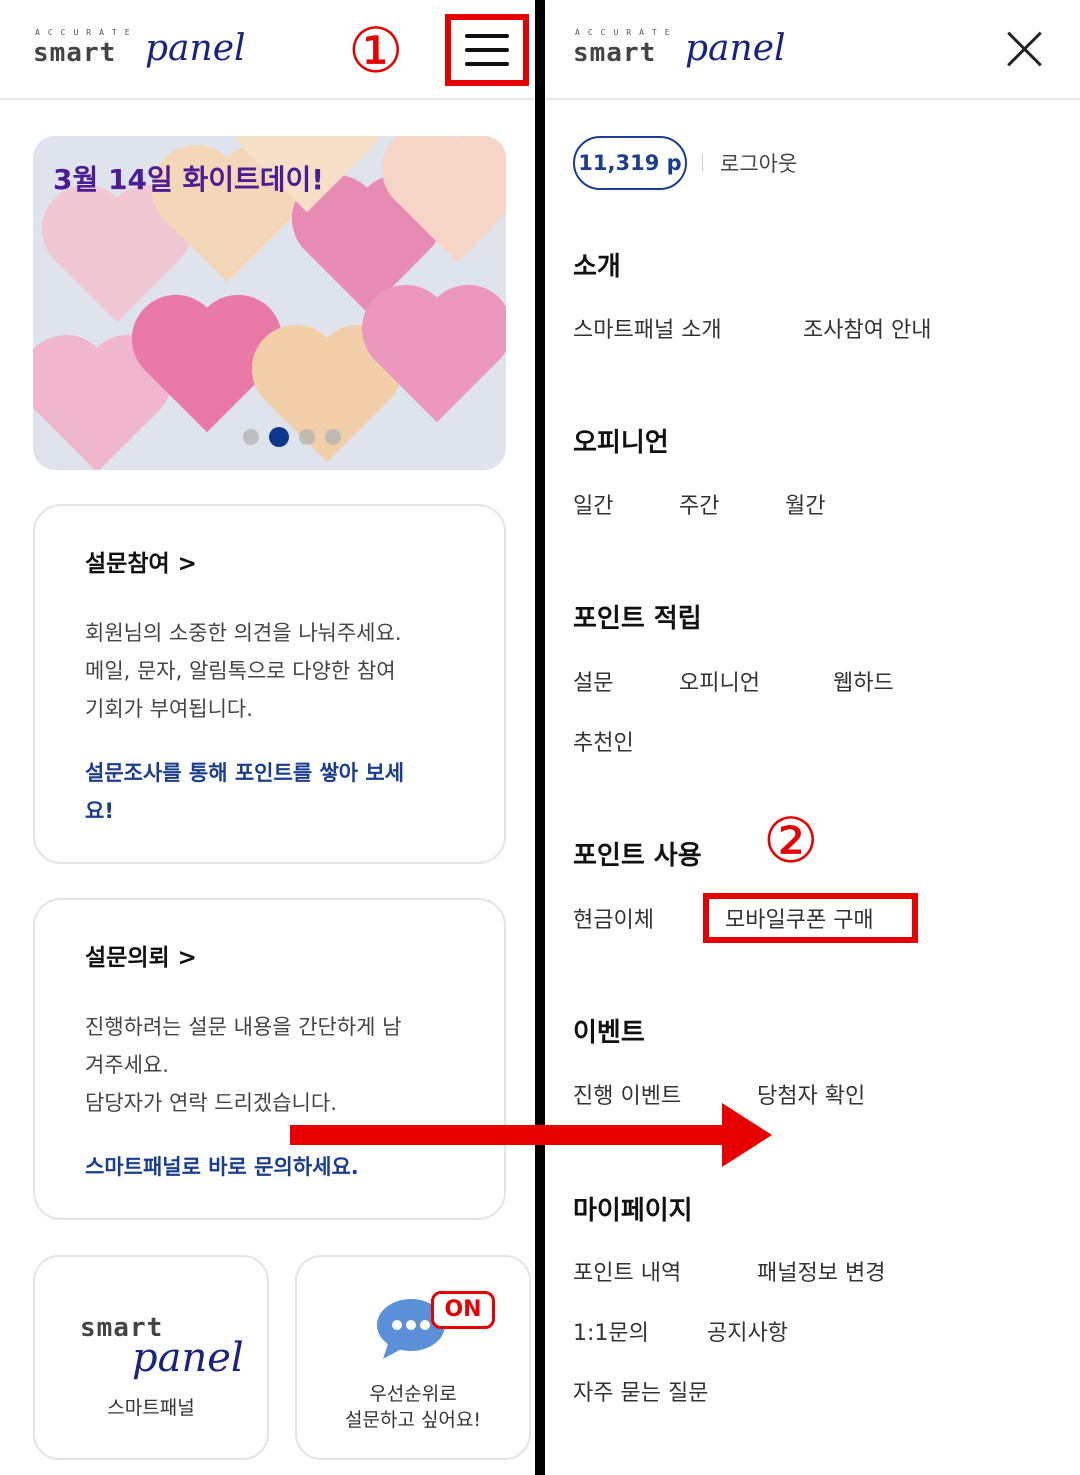  What do you see at coordinates (719, 681) in the screenshot?
I see `menu-item-opinion: 오피니언` at bounding box center [719, 681].